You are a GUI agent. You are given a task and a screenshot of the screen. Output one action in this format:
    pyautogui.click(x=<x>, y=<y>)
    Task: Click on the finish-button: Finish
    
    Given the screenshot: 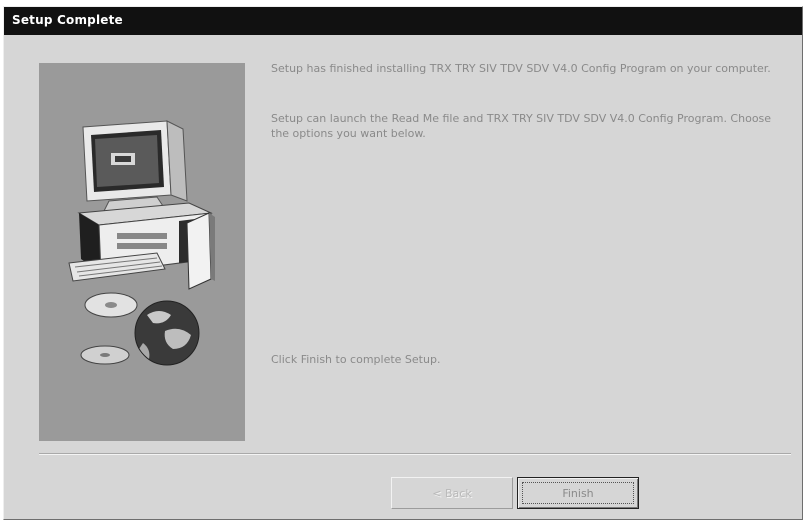 What is the action you would take?
    pyautogui.click(x=578, y=493)
    